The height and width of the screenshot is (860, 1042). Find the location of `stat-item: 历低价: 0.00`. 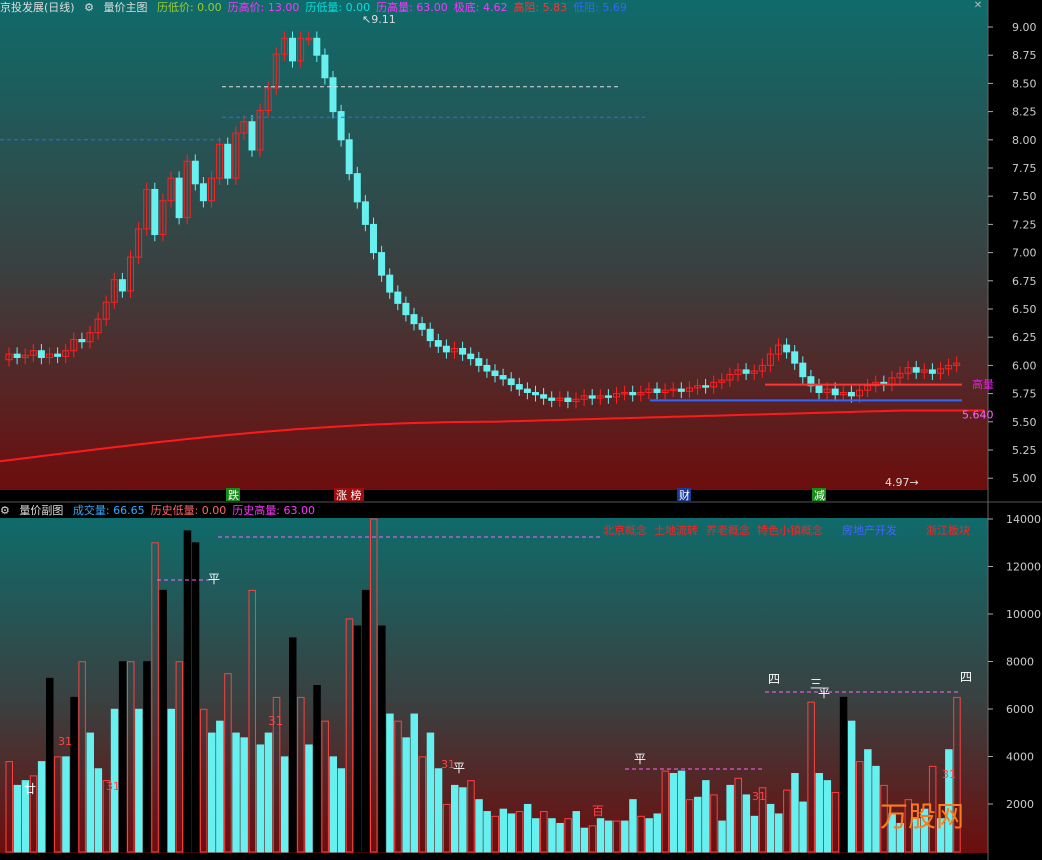

stat-item: 历低价: 0.00 is located at coordinates (189, 7).